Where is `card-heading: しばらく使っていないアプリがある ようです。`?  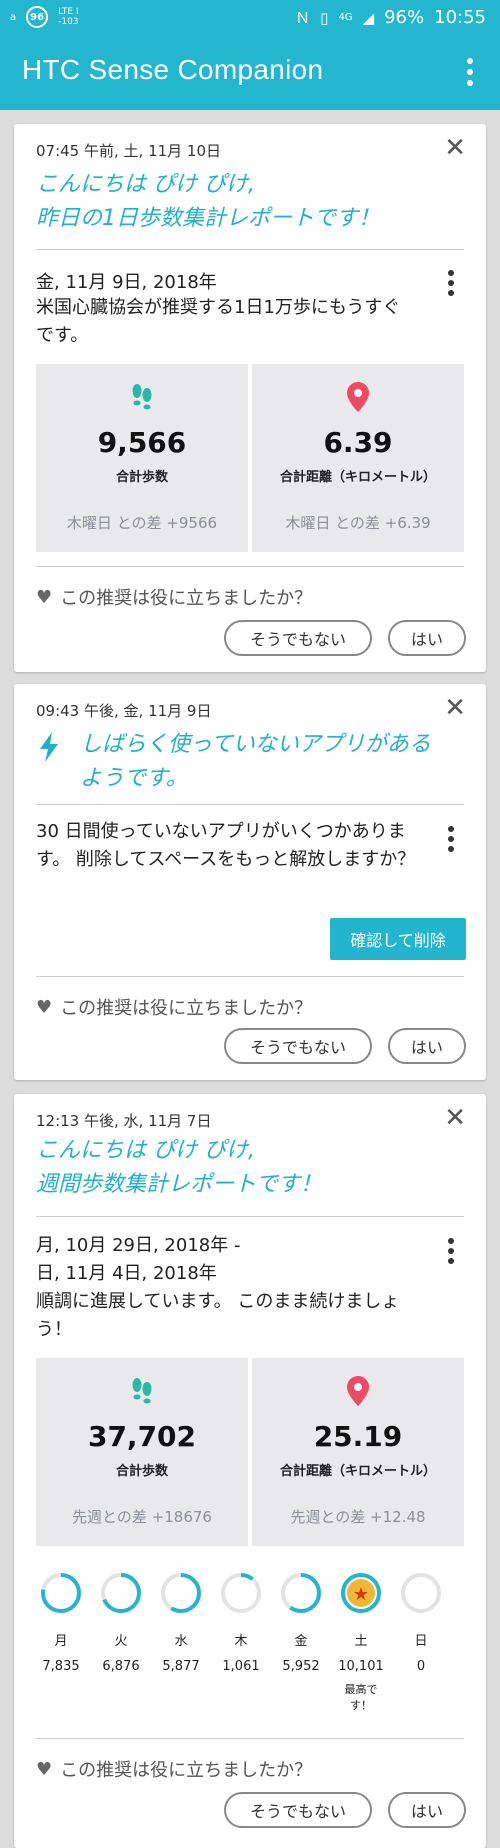 card-heading: しばらく使っていないアプリがある ようです。 is located at coordinates (255, 762).